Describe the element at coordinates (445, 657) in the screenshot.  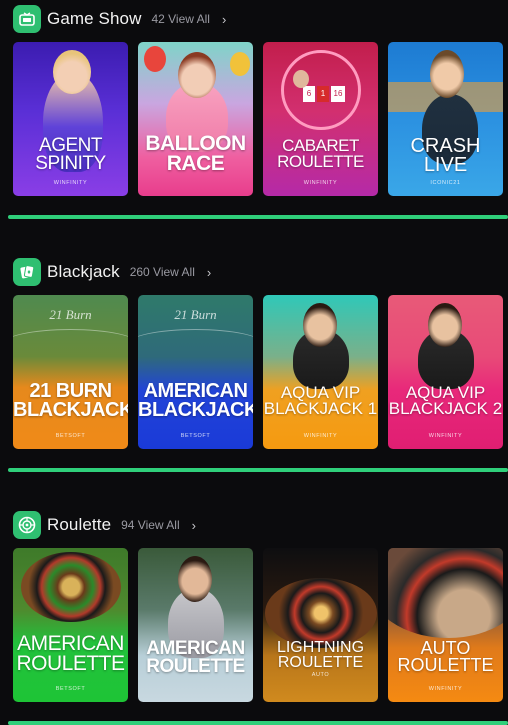
I see `game-title: AUTO ROULETTE` at that location.